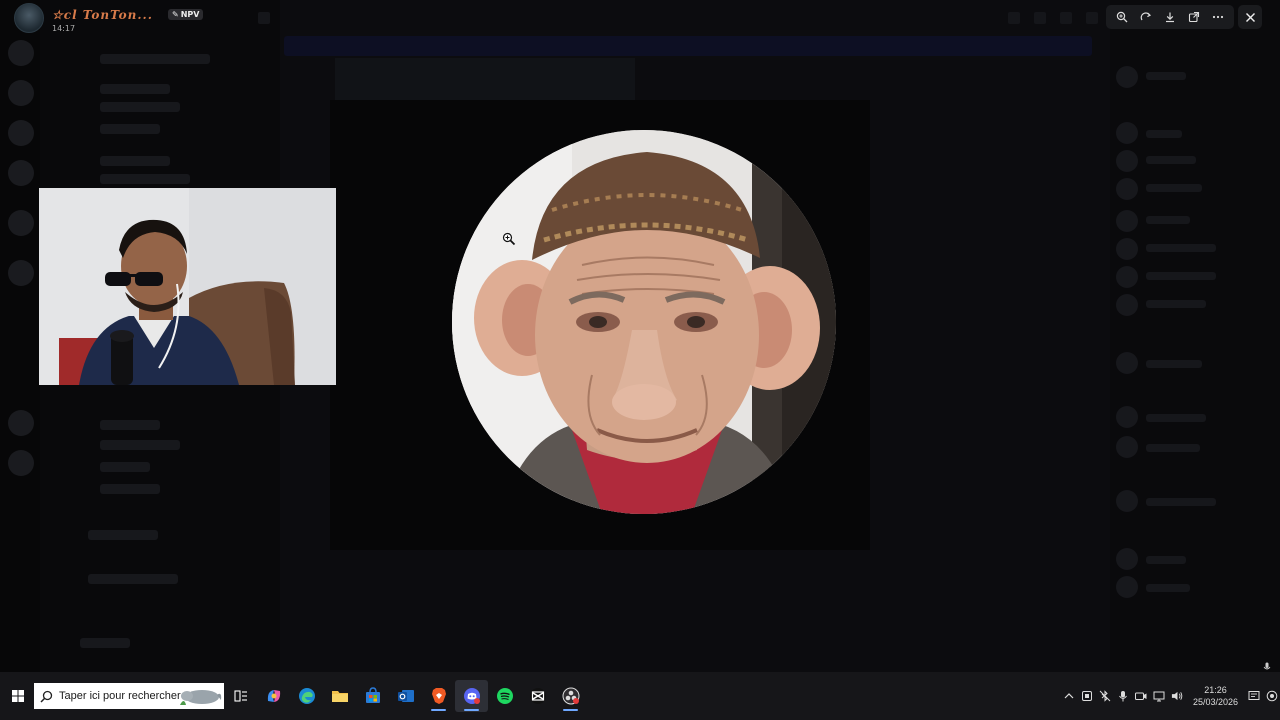 This screenshot has width=1280, height=720. I want to click on system-tray: 21:26 25/03/2026, so click(1171, 696).